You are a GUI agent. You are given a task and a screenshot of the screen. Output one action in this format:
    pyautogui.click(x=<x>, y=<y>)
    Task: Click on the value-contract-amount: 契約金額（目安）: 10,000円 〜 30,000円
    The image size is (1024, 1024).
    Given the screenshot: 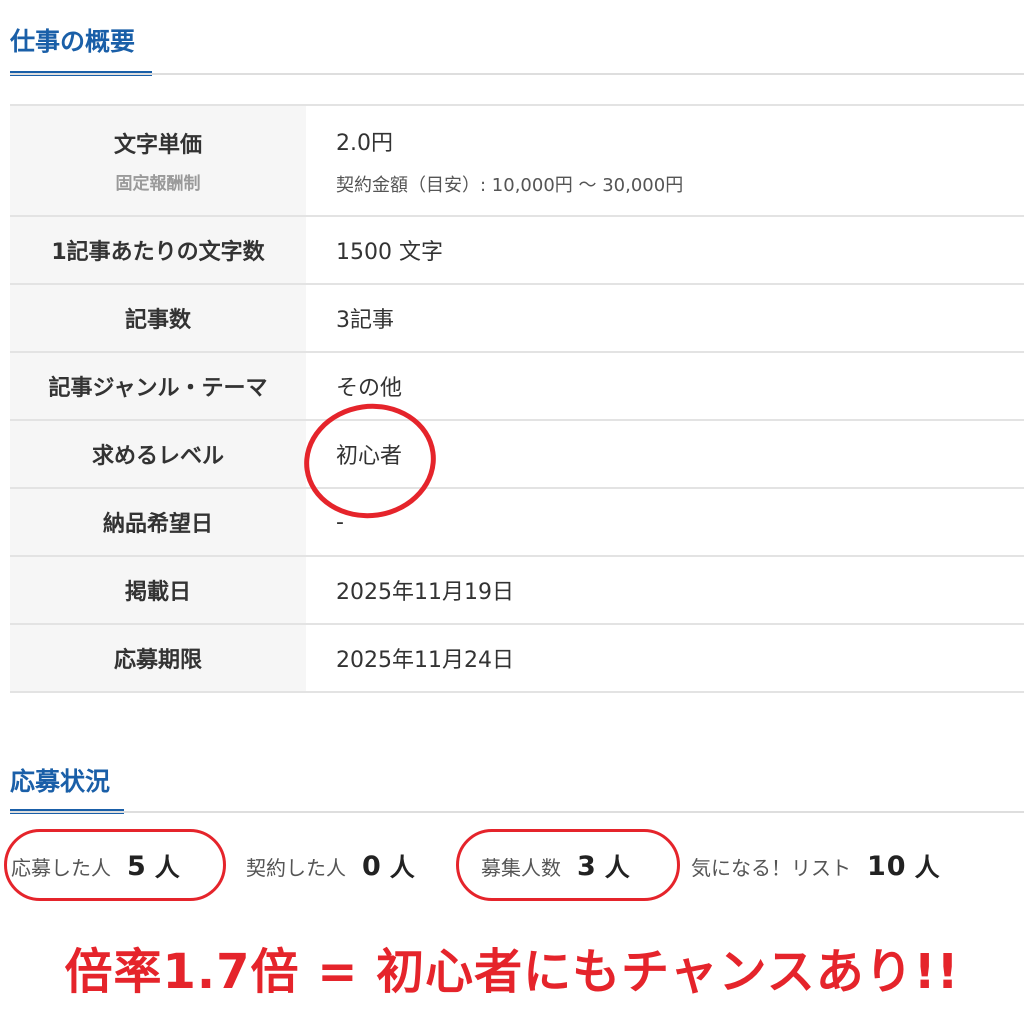 What is the action you would take?
    pyautogui.click(x=510, y=185)
    